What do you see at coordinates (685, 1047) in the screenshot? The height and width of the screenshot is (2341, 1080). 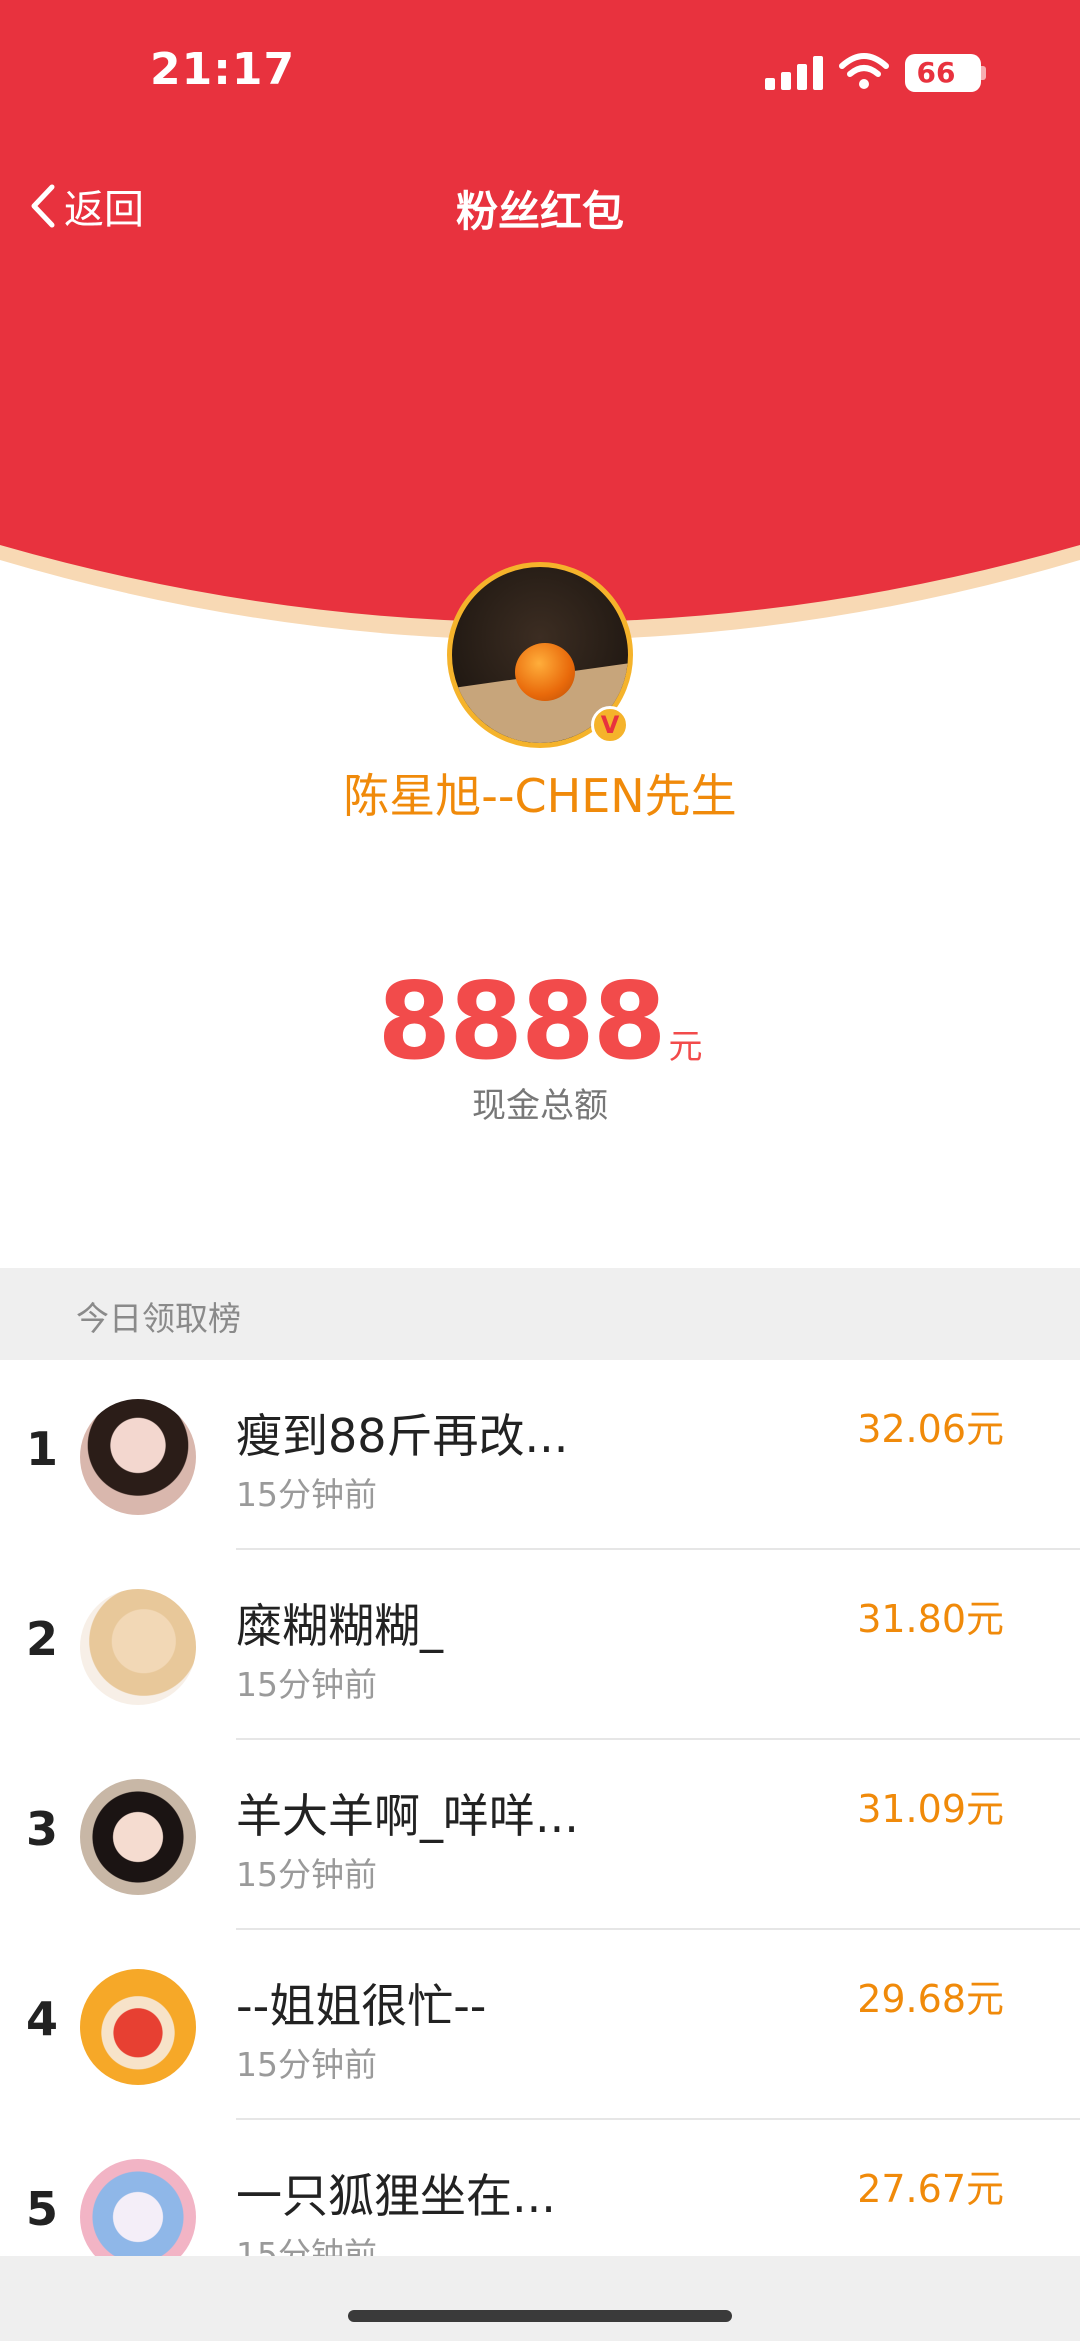 I see `total-amount-unit: 元` at bounding box center [685, 1047].